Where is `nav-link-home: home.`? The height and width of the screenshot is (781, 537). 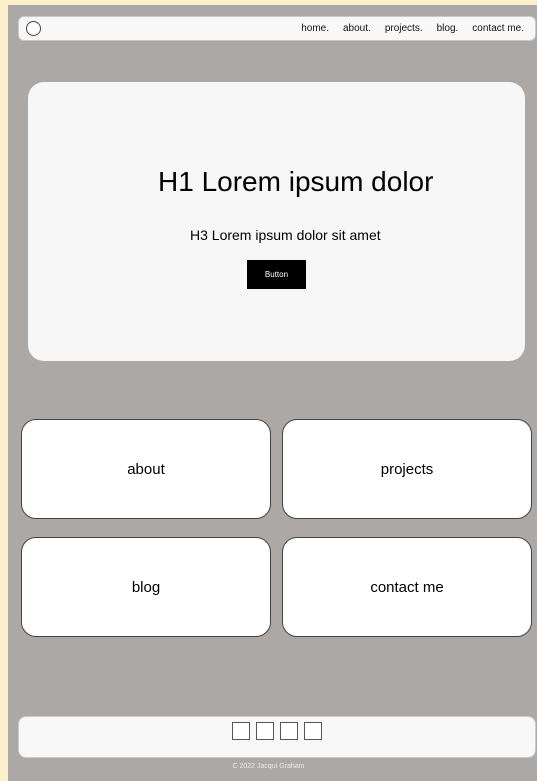
nav-link-home: home. is located at coordinates (315, 28).